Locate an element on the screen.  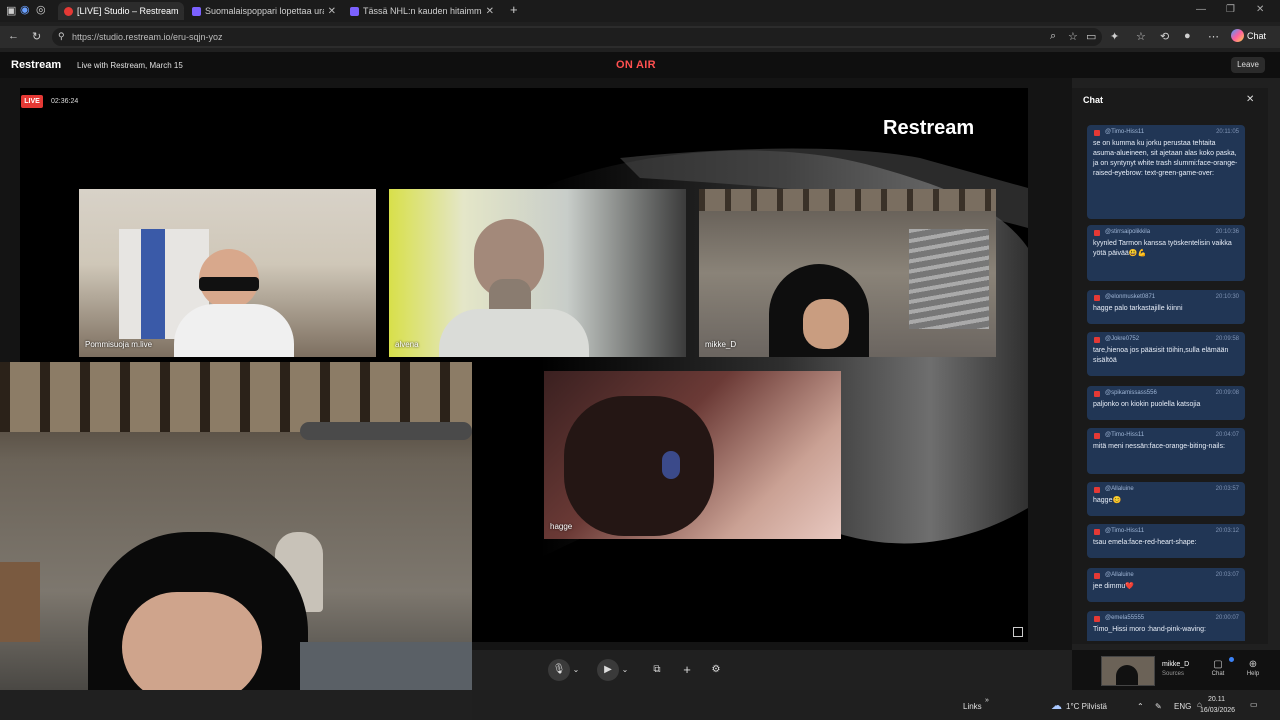
camera-icon: ▶ is located at coordinates (608, 670).